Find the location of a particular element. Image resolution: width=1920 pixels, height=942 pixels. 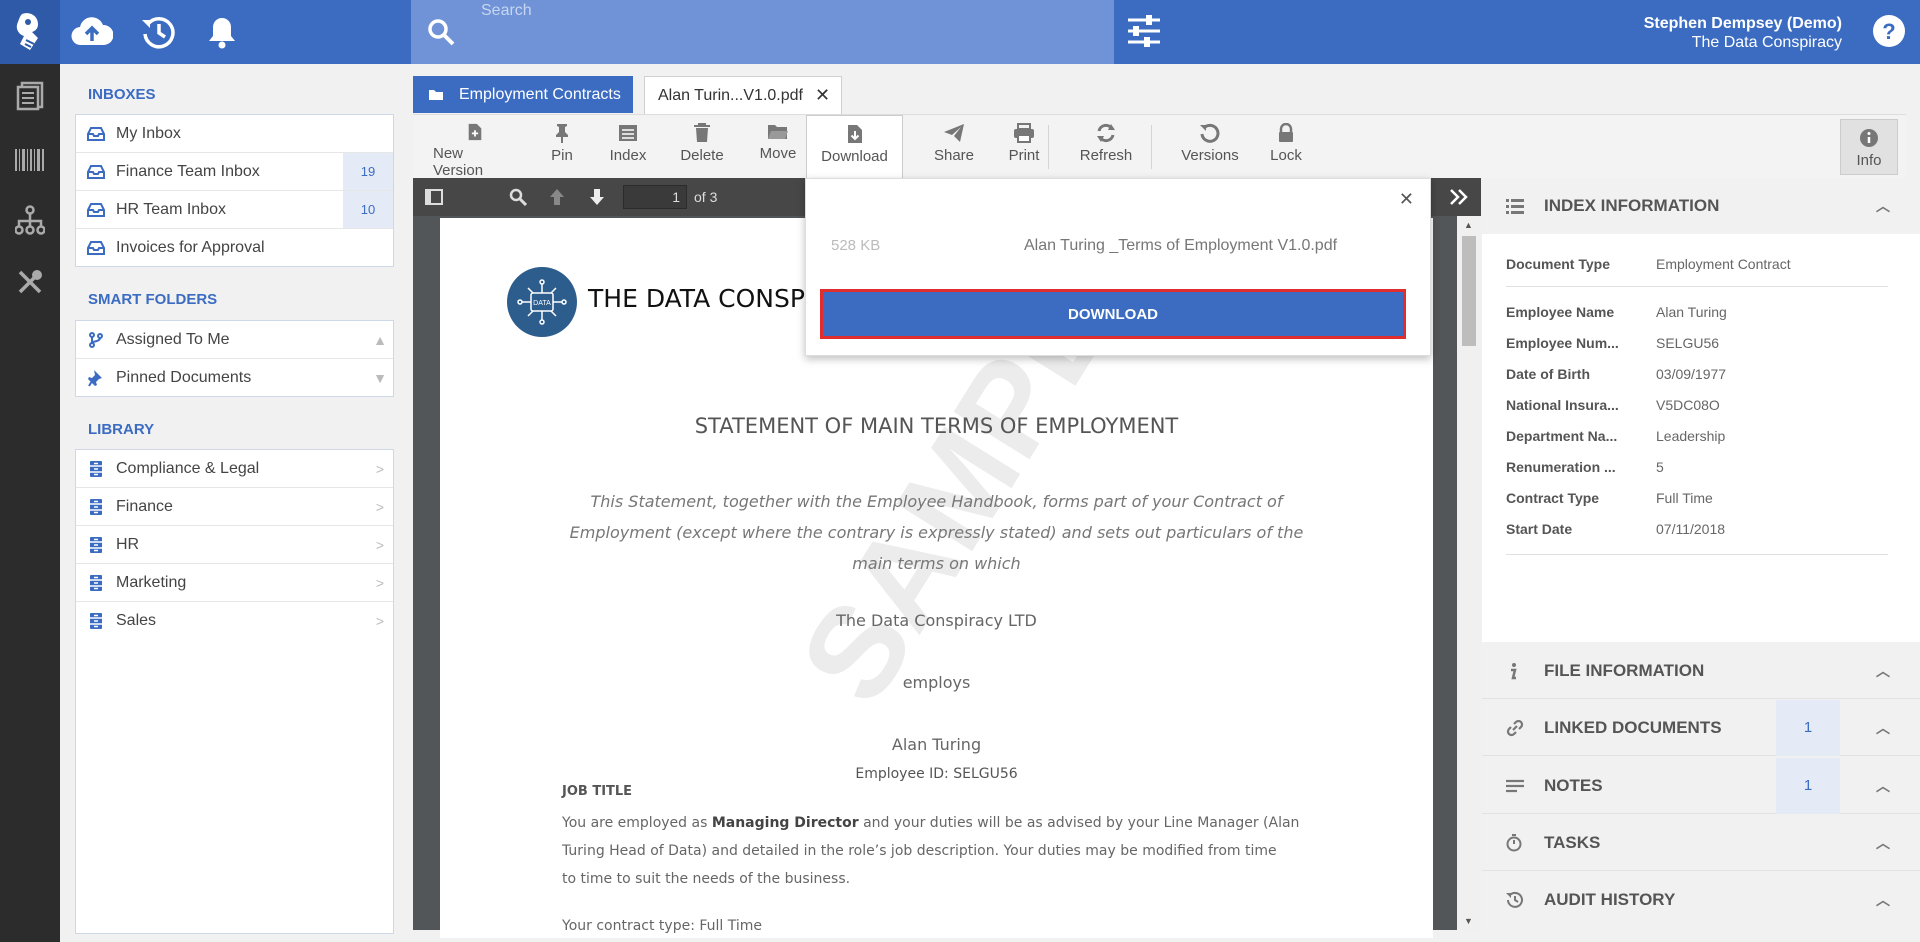

inbox-item: HR Team Inbox 10 is located at coordinates (234, 210).